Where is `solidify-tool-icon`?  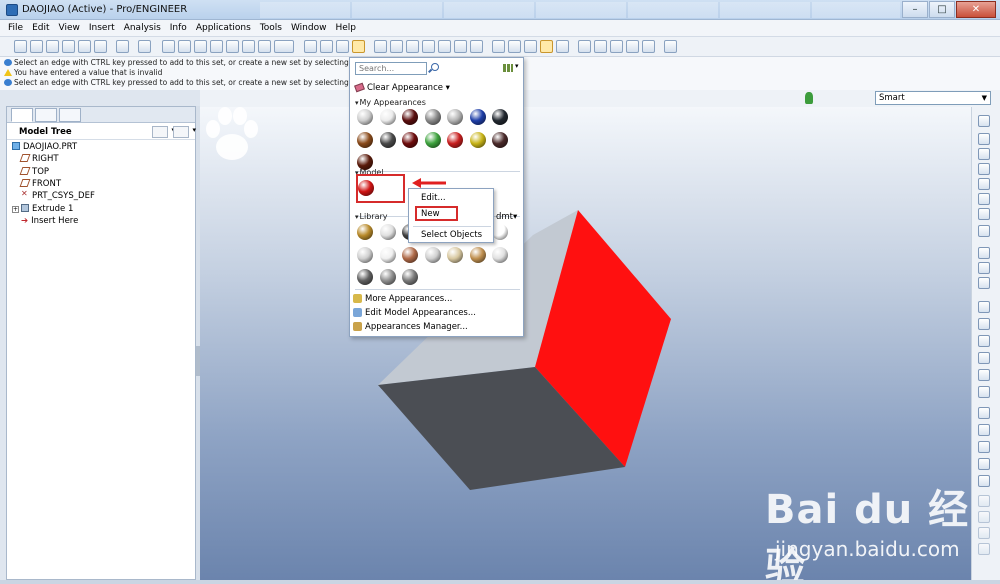 solidify-tool-icon is located at coordinates (984, 517).